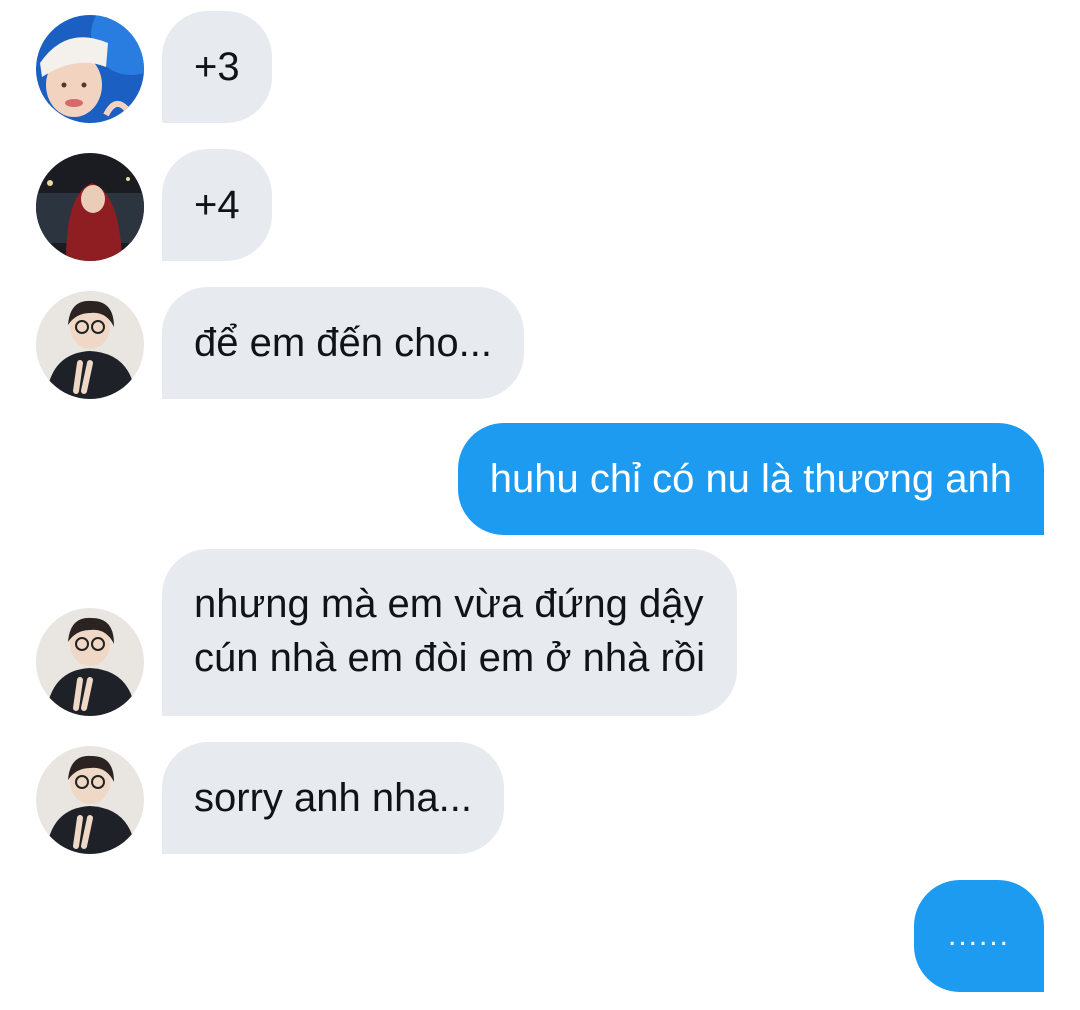 Image resolution: width=1080 pixels, height=1010 pixels. I want to click on santa-hat-avatar-icon, so click(90, 69).